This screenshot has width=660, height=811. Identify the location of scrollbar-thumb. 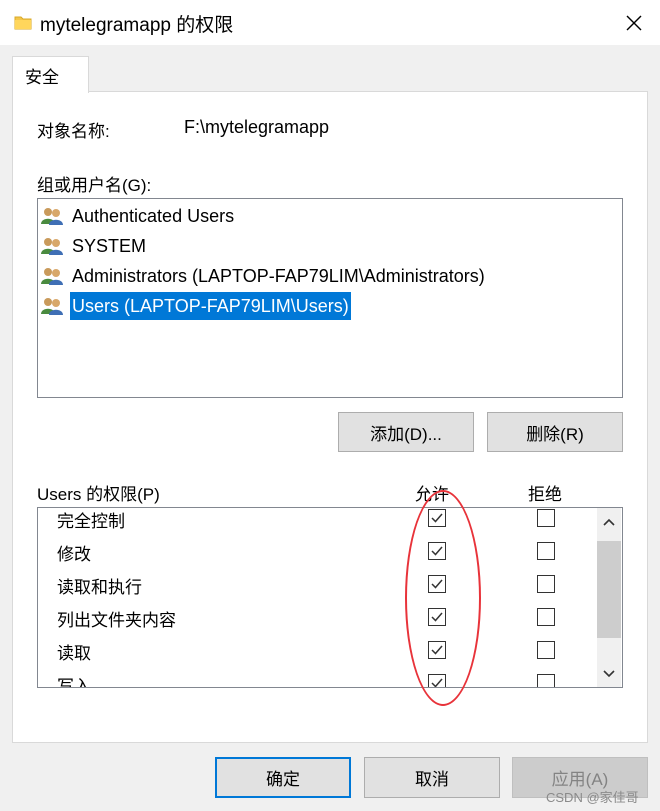
(609, 589).